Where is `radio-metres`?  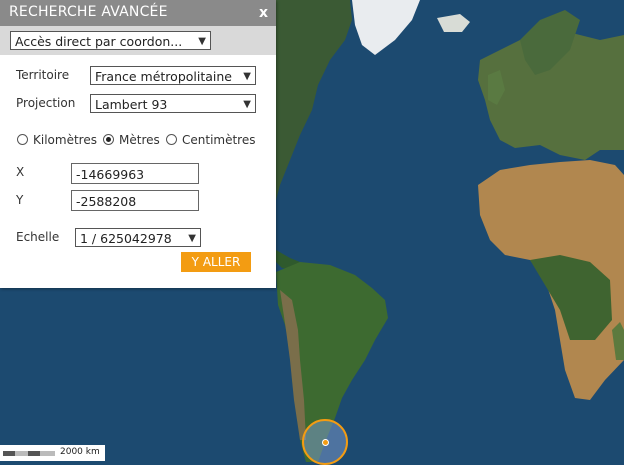 radio-metres is located at coordinates (108, 139).